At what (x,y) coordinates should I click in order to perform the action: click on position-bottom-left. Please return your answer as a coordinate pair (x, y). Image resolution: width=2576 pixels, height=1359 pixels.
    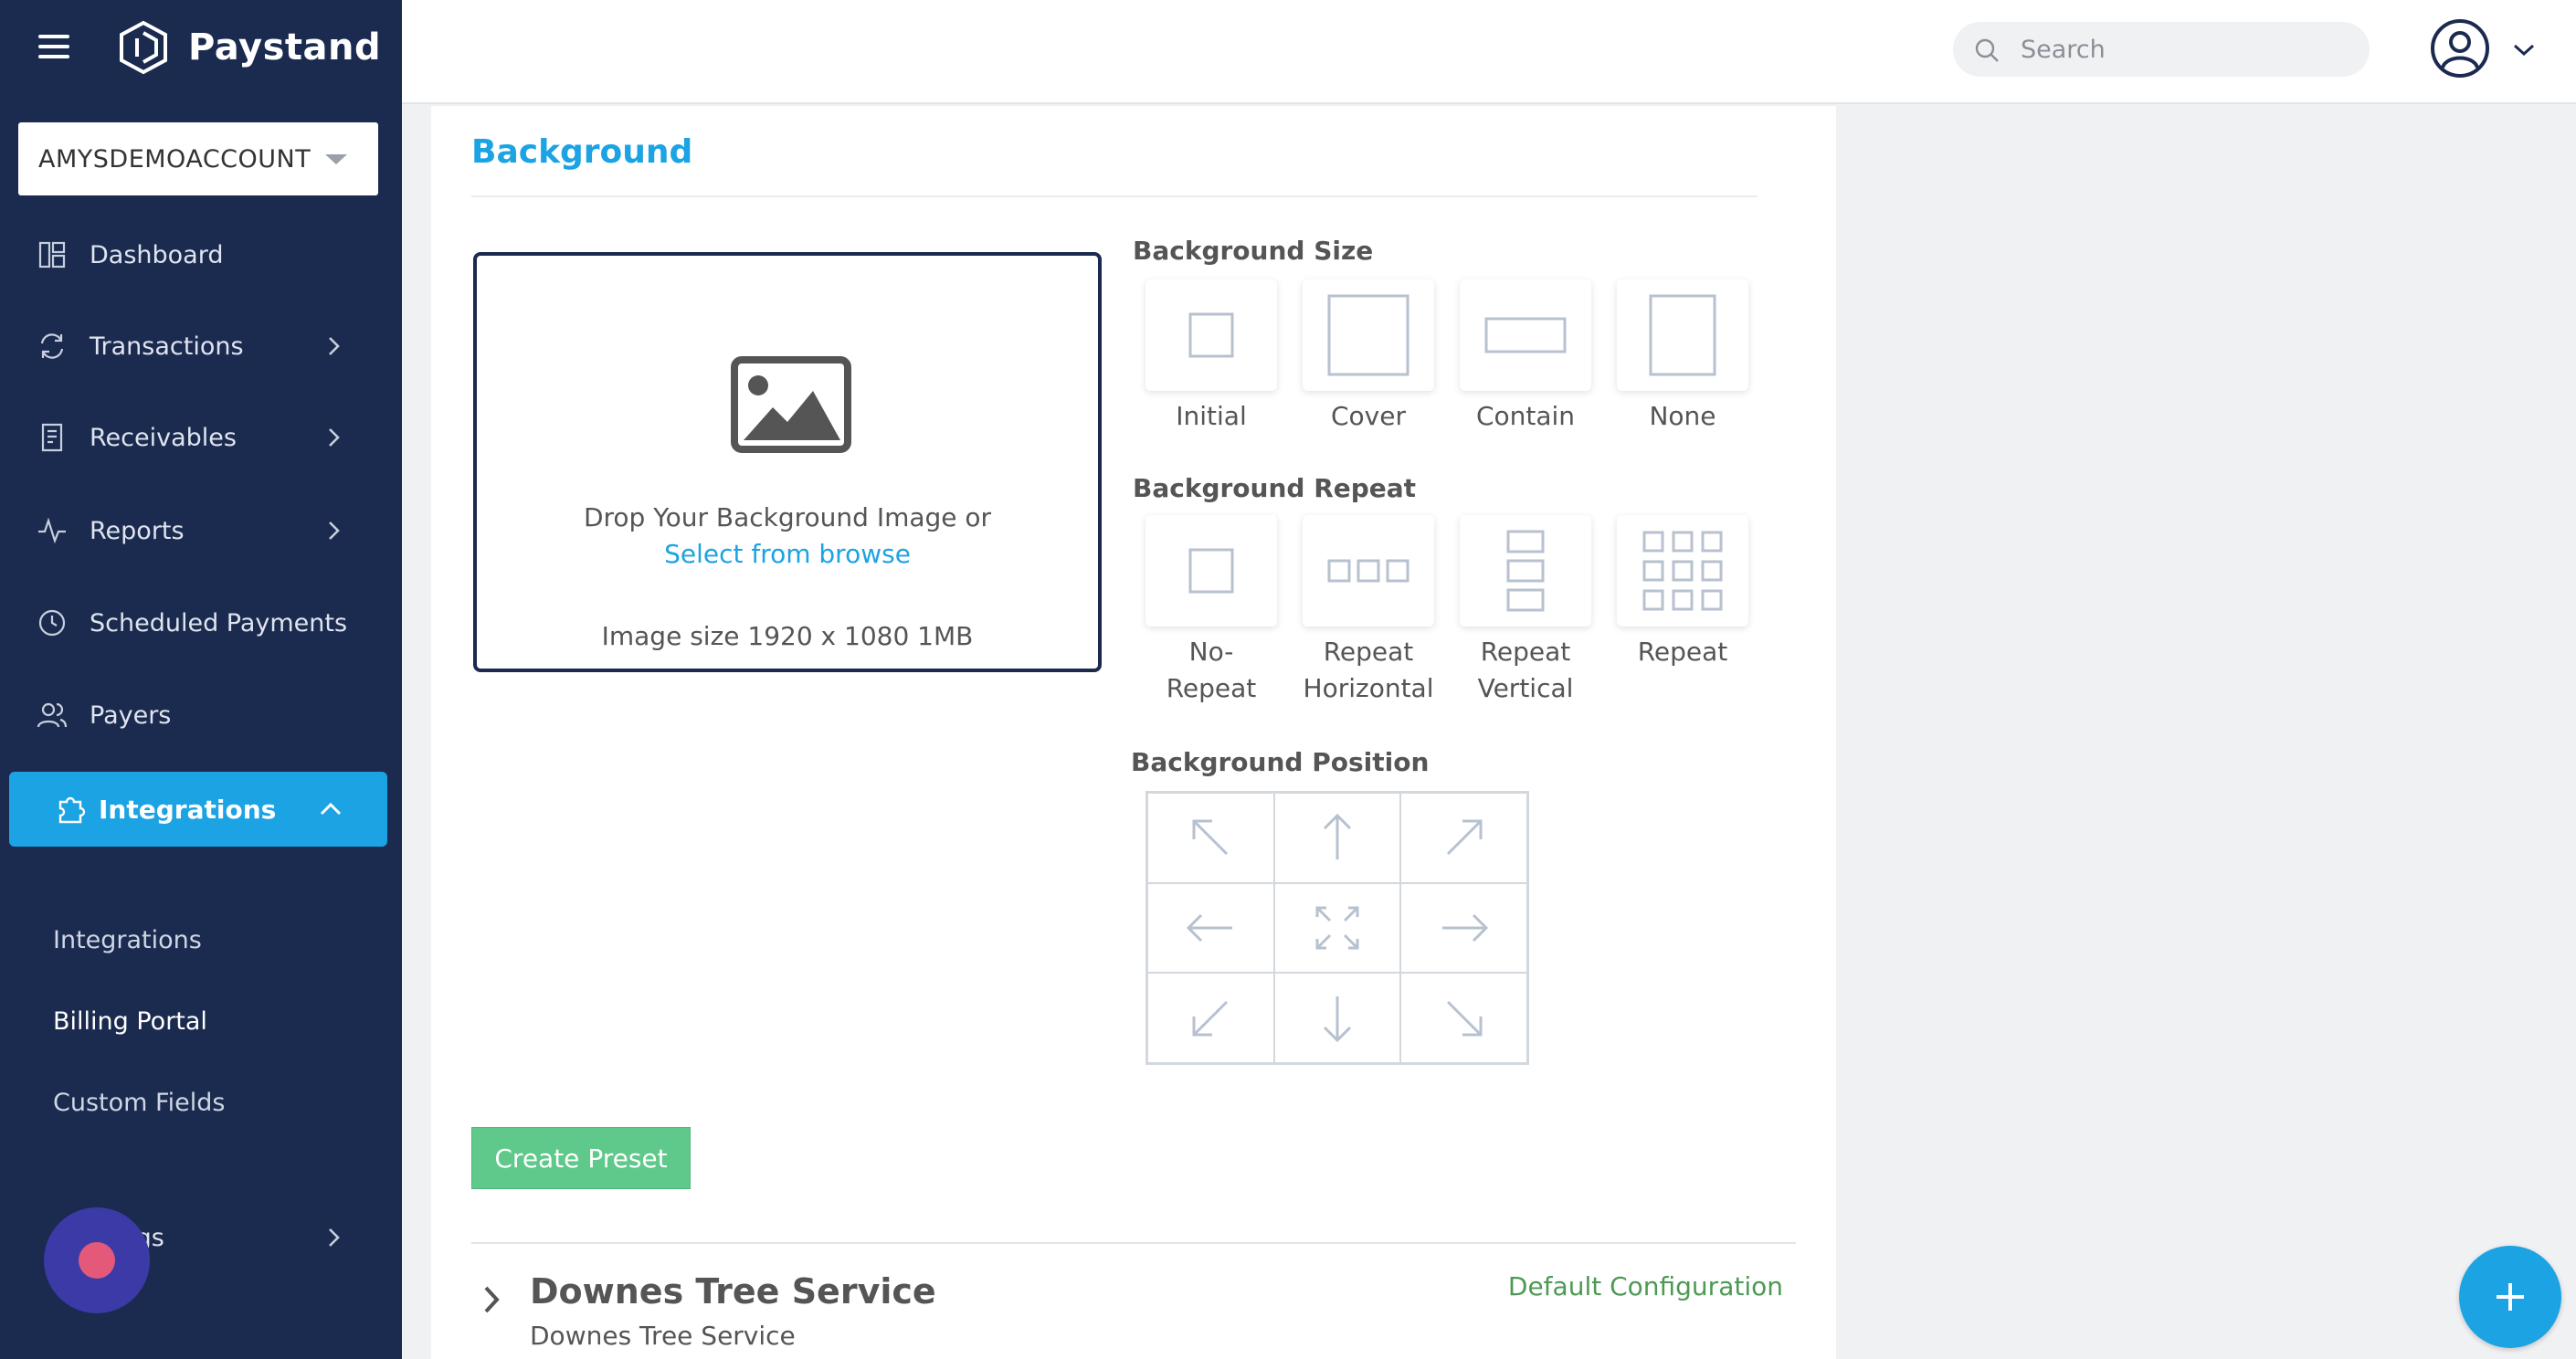
    Looking at the image, I should click on (1210, 1018).